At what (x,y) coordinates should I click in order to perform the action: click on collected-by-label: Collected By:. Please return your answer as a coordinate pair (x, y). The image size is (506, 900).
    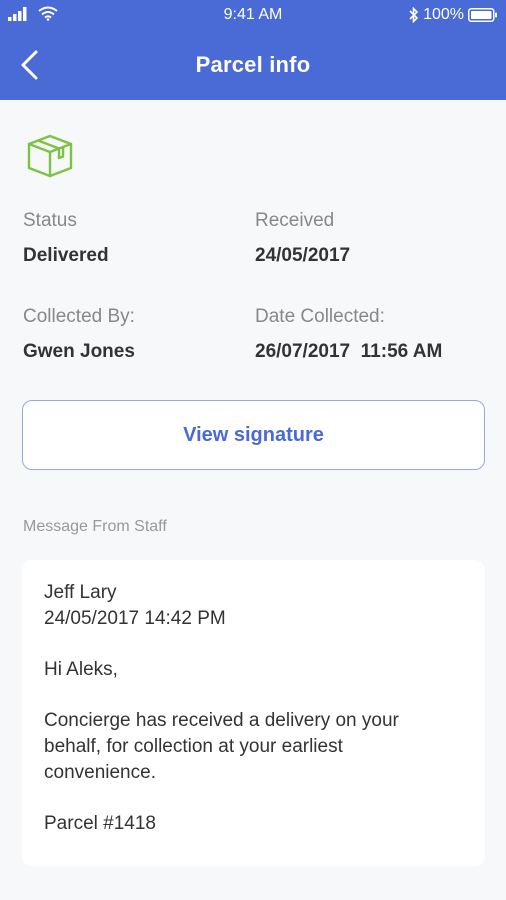
    Looking at the image, I should click on (79, 316).